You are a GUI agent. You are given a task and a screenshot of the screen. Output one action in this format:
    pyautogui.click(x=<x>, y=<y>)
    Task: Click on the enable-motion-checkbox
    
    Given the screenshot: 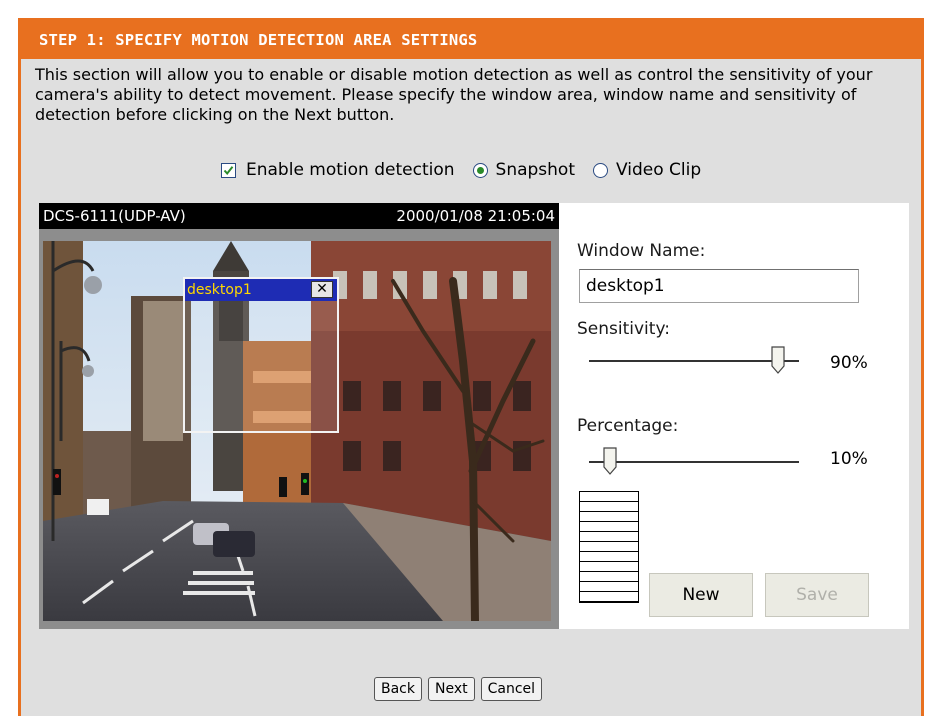 What is the action you would take?
    pyautogui.click(x=228, y=170)
    